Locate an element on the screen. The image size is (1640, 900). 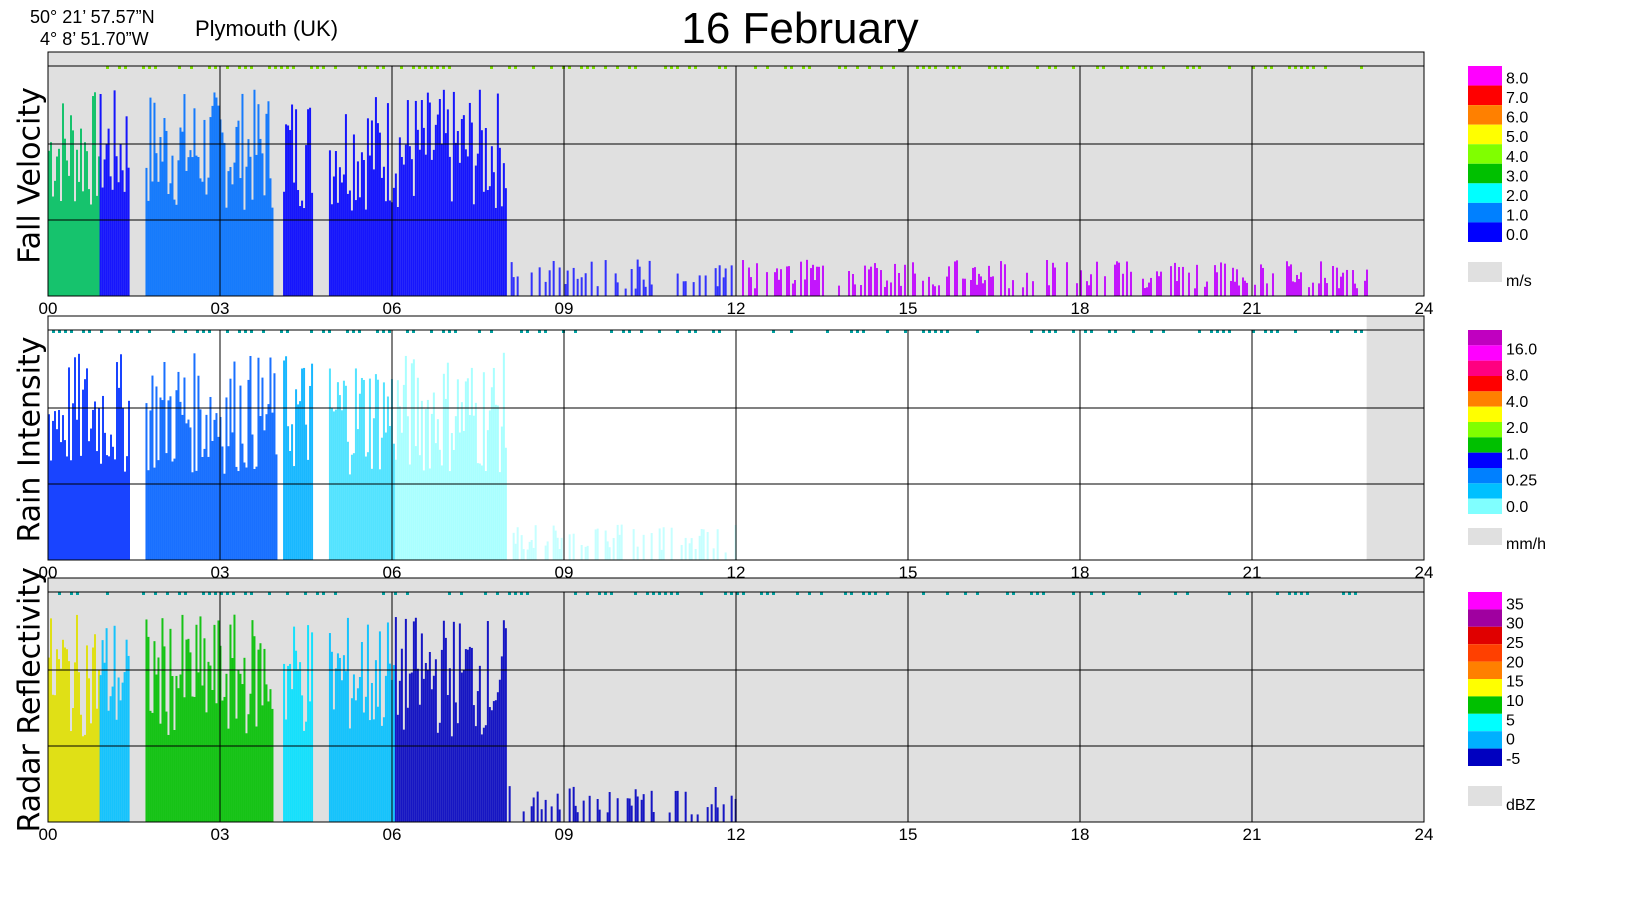
nodata-swatch is located at coordinates (1485, 272).